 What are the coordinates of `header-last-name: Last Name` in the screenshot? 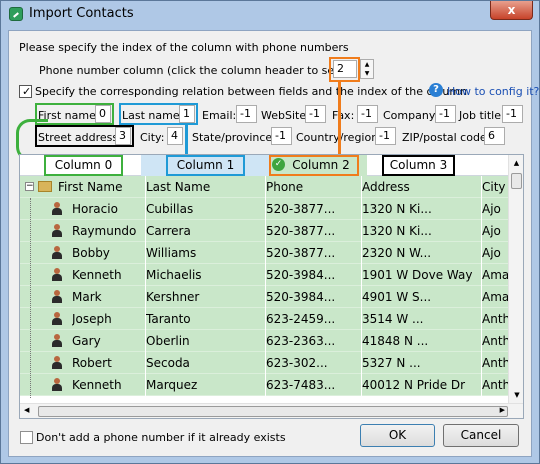 It's located at (206, 187).